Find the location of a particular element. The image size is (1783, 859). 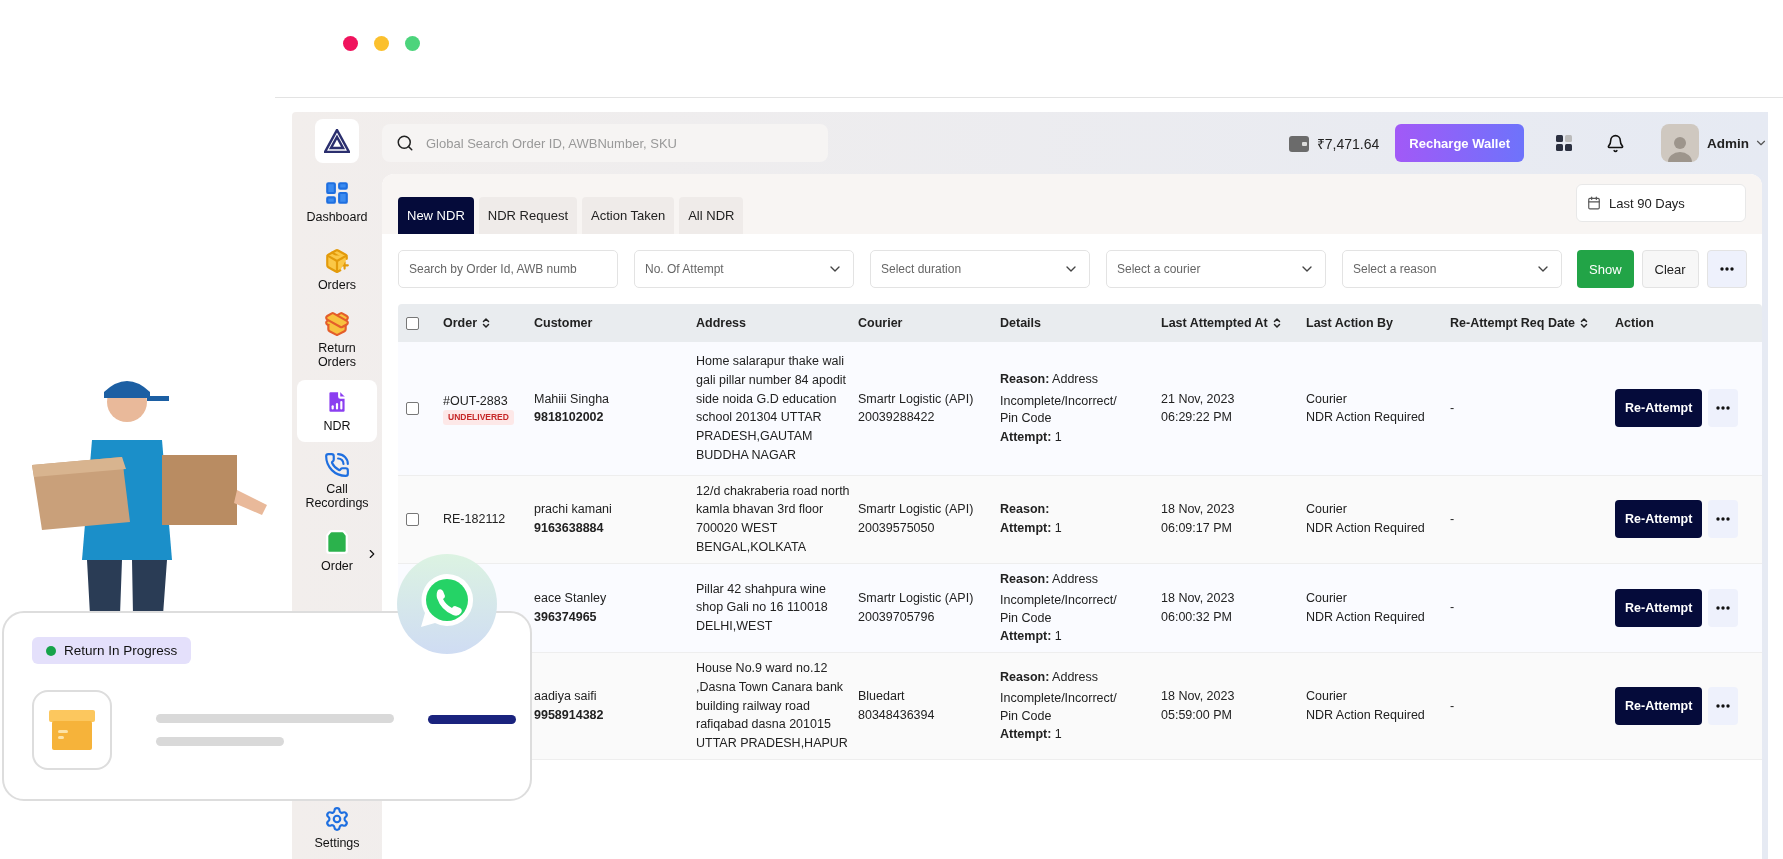

column-header: Courier is located at coordinates (881, 323).